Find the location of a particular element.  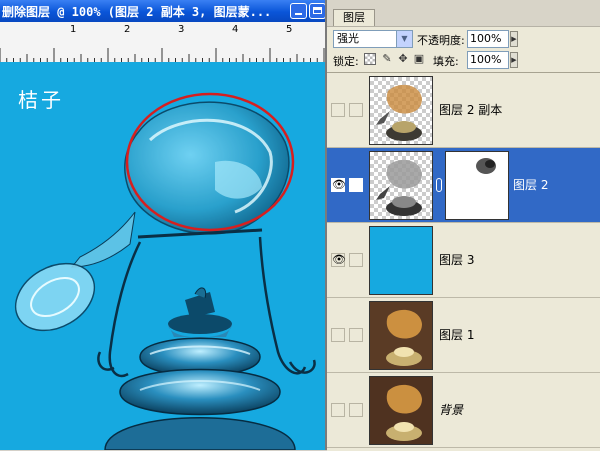

ruler-number: 3 is located at coordinates (181, 29).